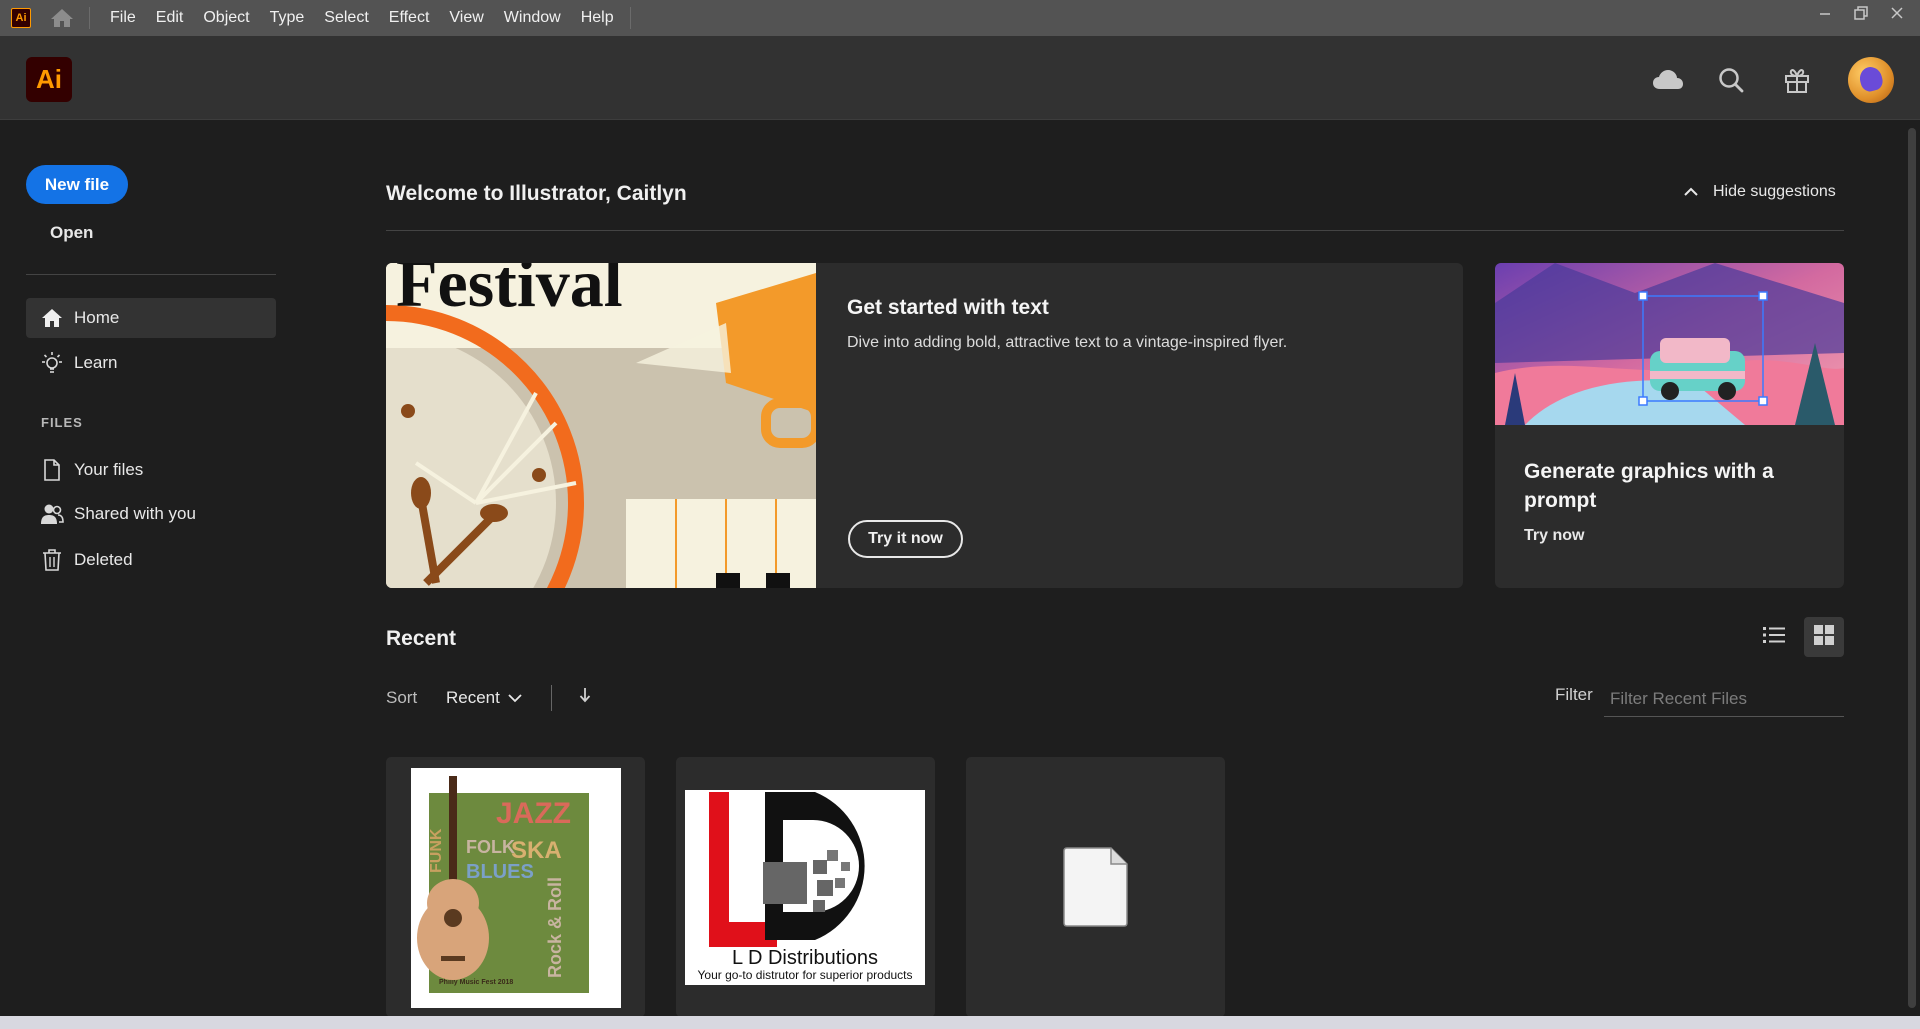 Image resolution: width=1920 pixels, height=1029 pixels. Describe the element at coordinates (551, 698) in the screenshot. I see `sort-divider` at that location.